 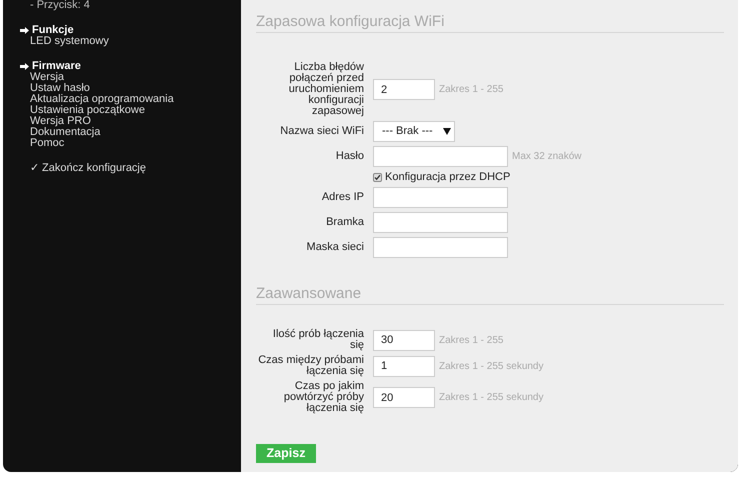 I want to click on checkbox-label: Konfiguracja przez DHCP, so click(x=447, y=177).